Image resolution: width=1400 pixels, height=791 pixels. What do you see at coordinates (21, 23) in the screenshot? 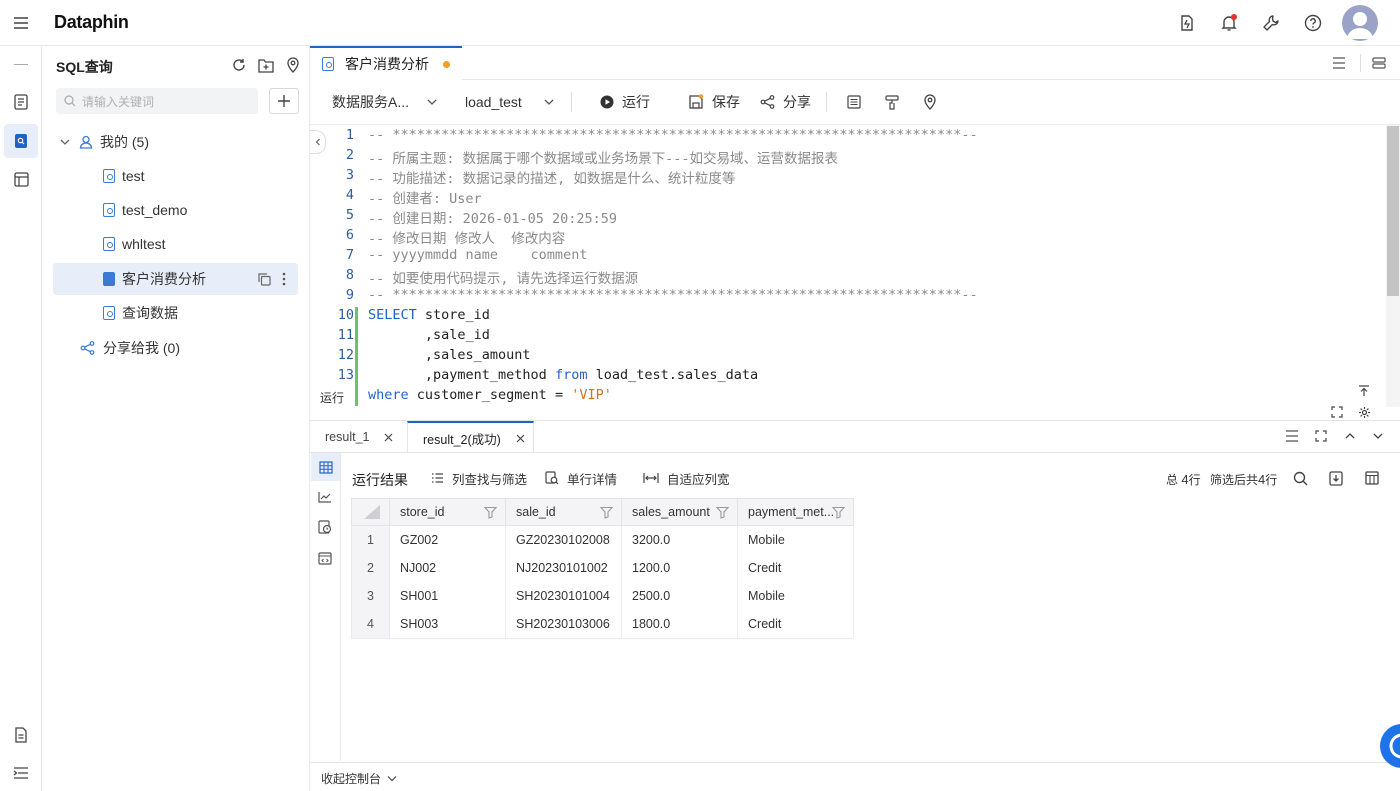
I see `menu-icon` at bounding box center [21, 23].